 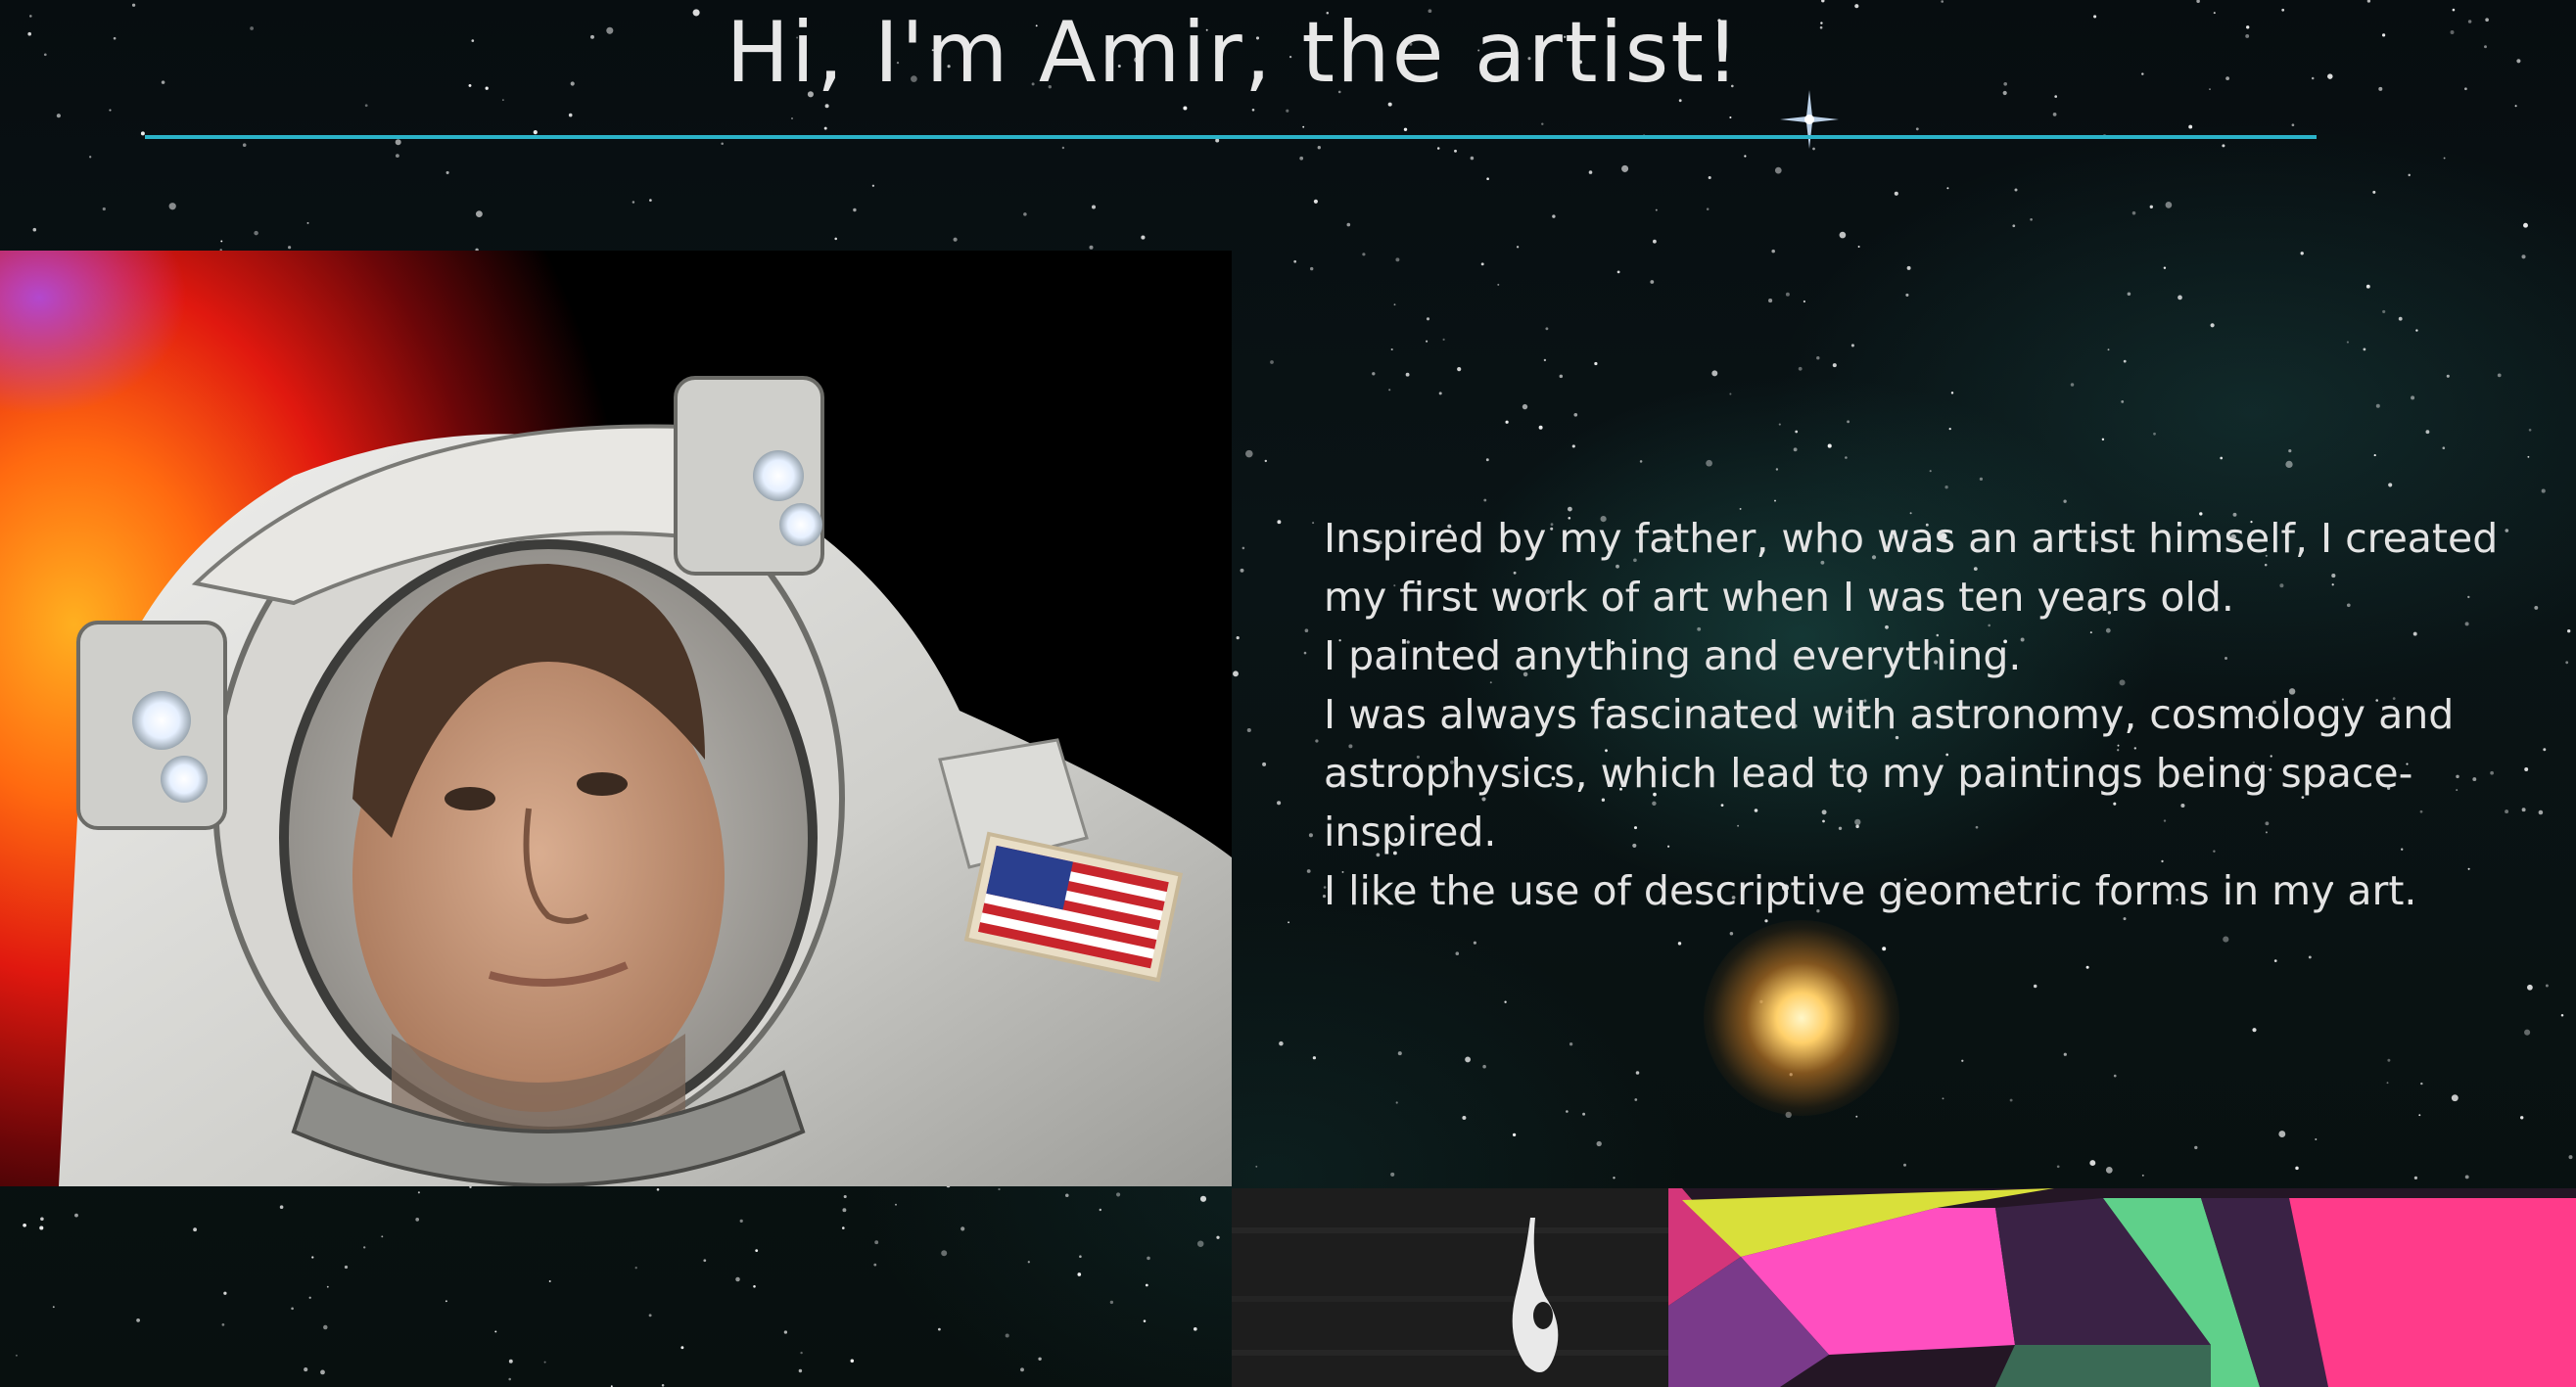 What do you see at coordinates (2122, 1288) in the screenshot?
I see `geometric-painting` at bounding box center [2122, 1288].